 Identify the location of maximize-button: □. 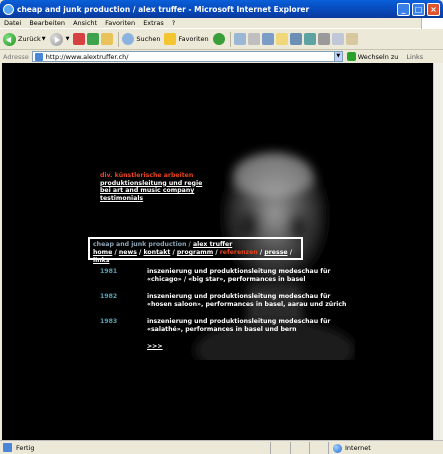
(418, 9).